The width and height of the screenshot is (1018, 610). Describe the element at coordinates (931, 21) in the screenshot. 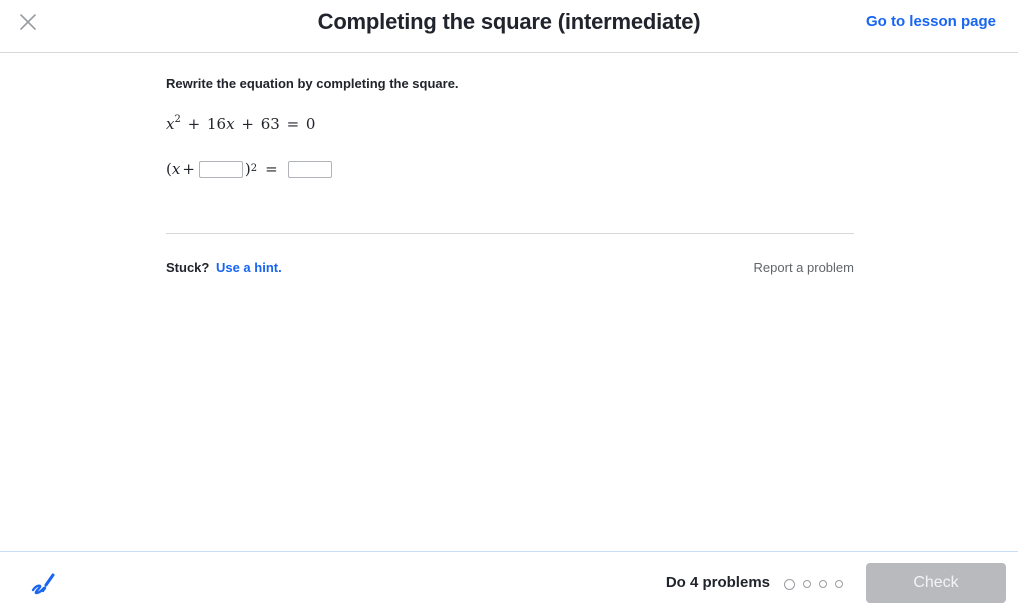

I see `go-to-lesson-link: Go to lesson page` at that location.